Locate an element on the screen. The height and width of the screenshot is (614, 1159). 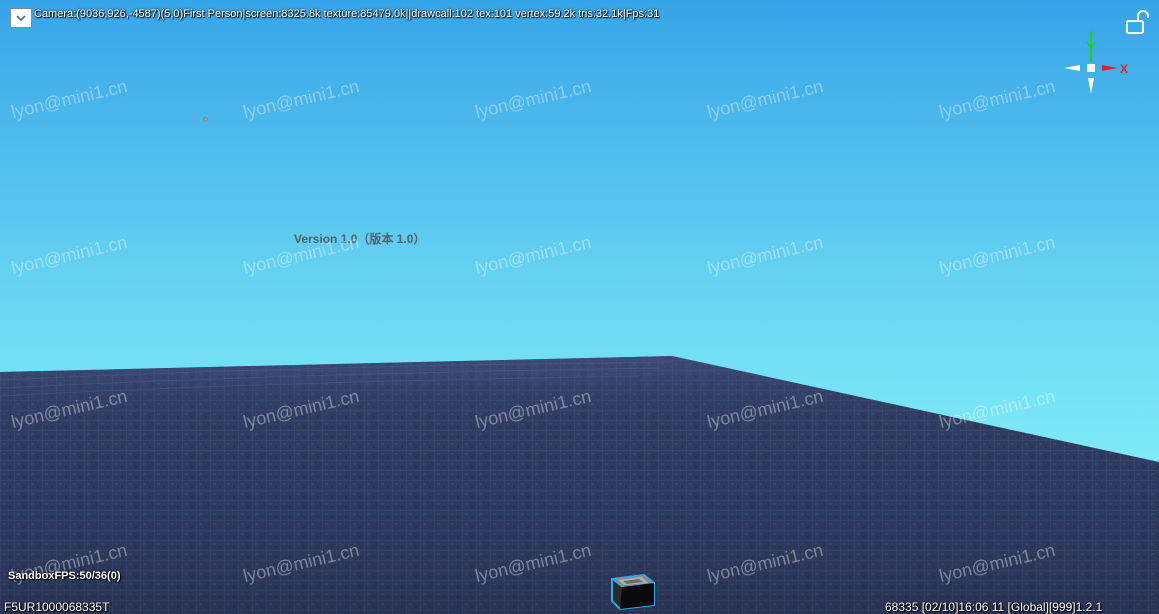
axis-x-label: X is located at coordinates (1124, 69).